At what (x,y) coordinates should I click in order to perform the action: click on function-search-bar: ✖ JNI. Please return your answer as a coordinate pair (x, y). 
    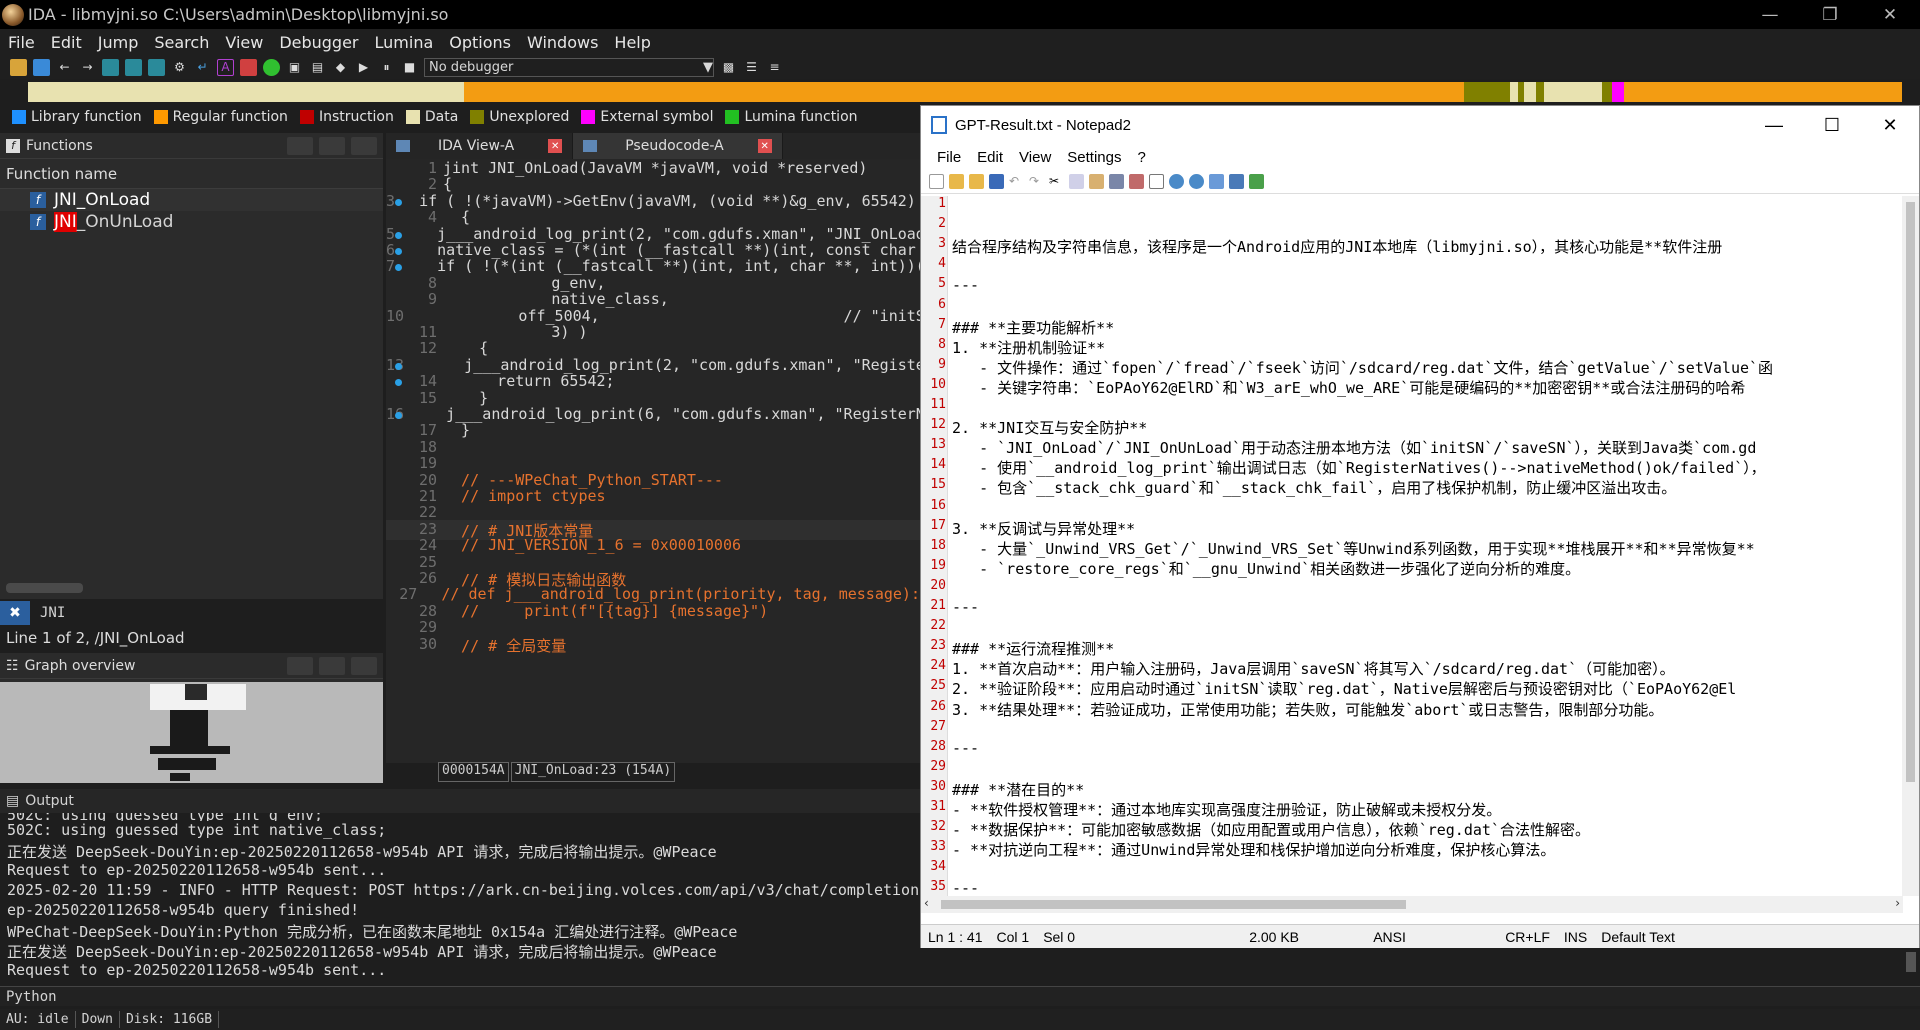
    Looking at the image, I should click on (191, 613).